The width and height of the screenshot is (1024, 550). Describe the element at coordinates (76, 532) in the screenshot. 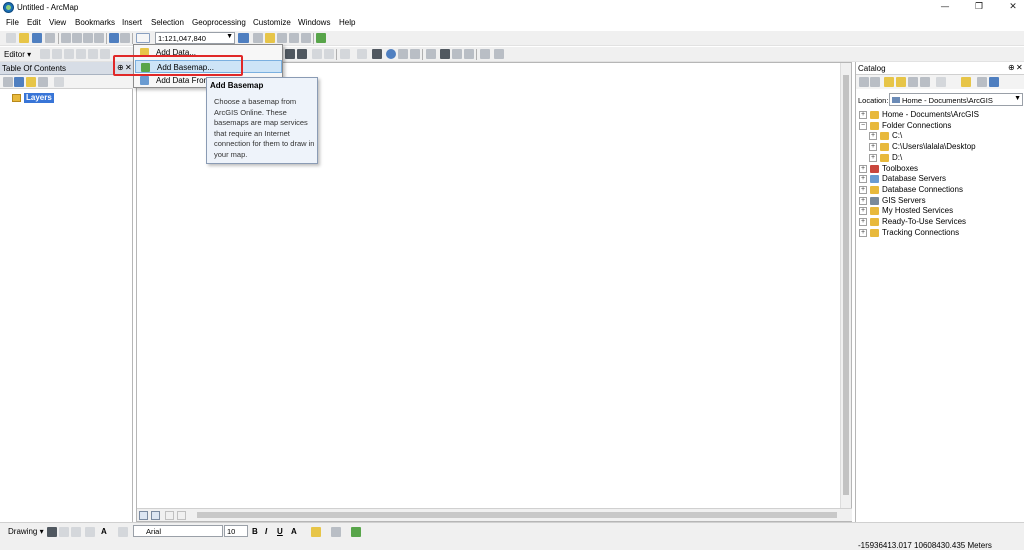

I see `zoom-to-selected-icon` at that location.